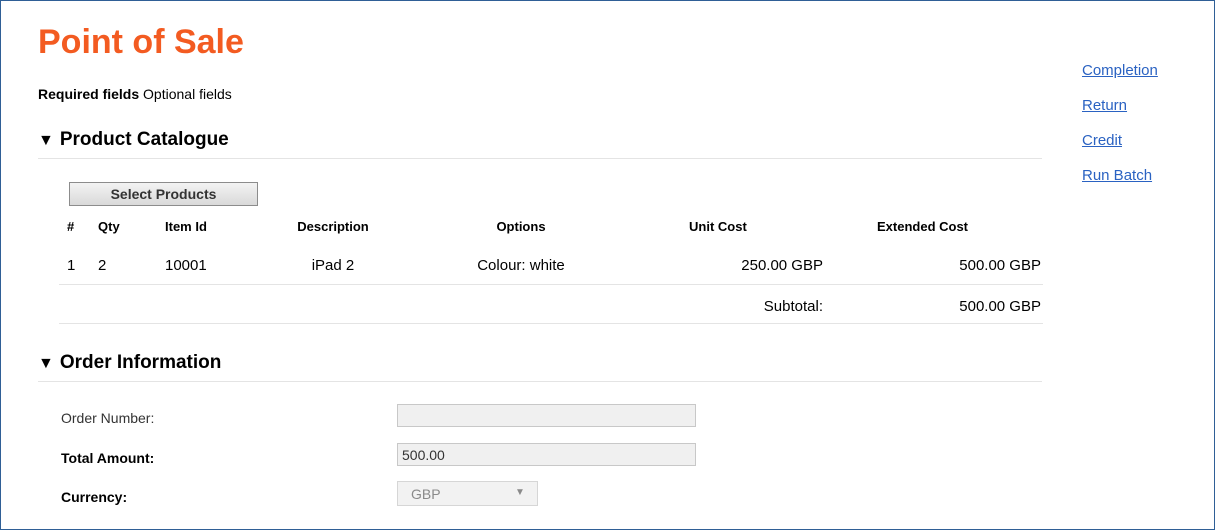 Image resolution: width=1217 pixels, height=530 pixels. What do you see at coordinates (718, 226) in the screenshot?
I see `column-header-unit-cost: Unit Cost` at bounding box center [718, 226].